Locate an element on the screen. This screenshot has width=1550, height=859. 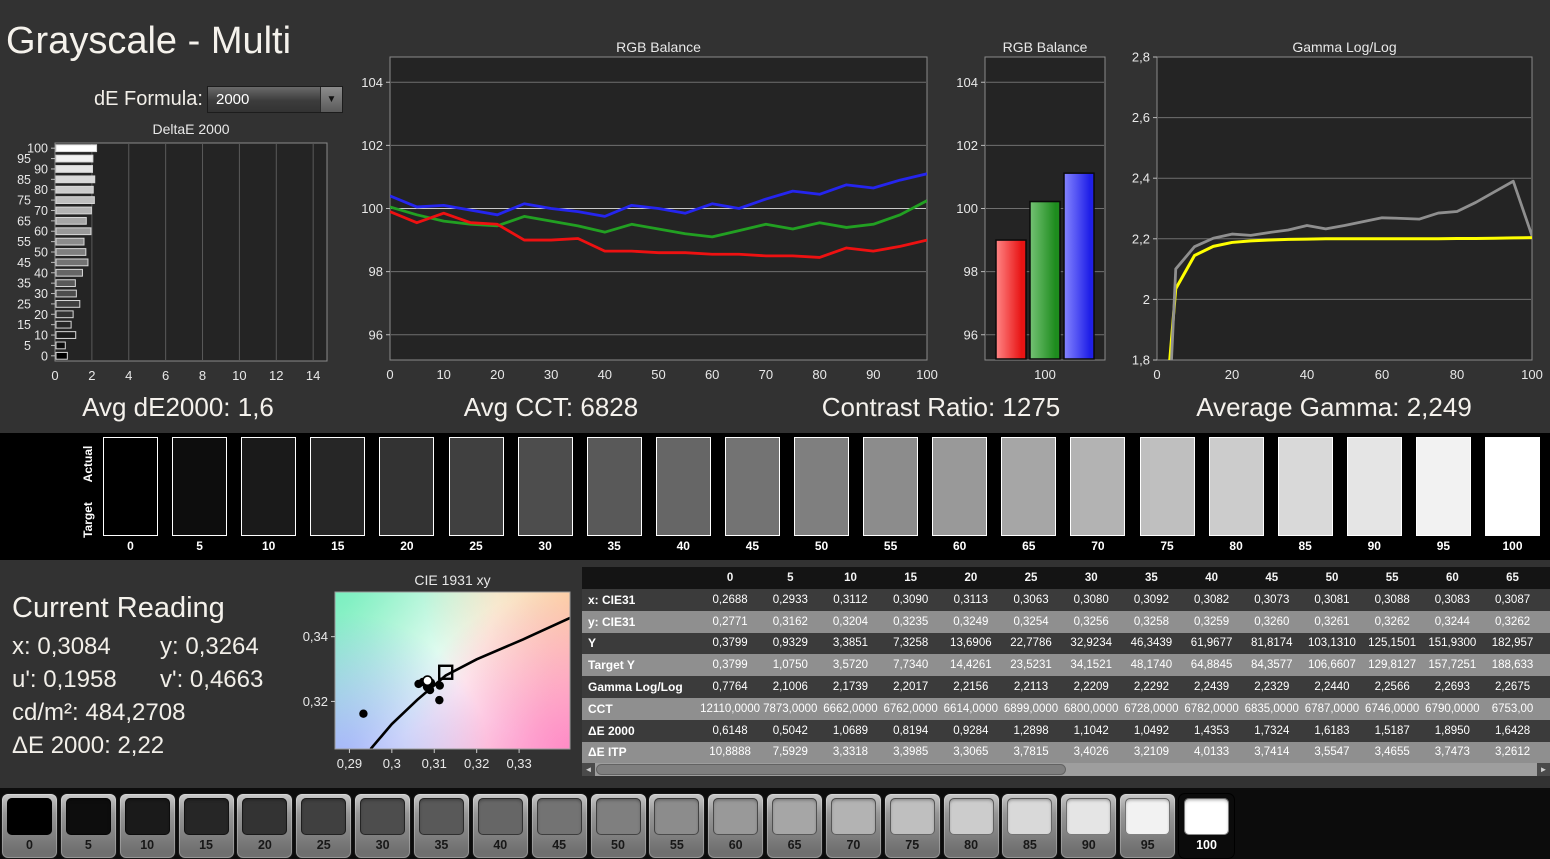
pattern-level-button-20: 20 is located at coordinates (265, 826).